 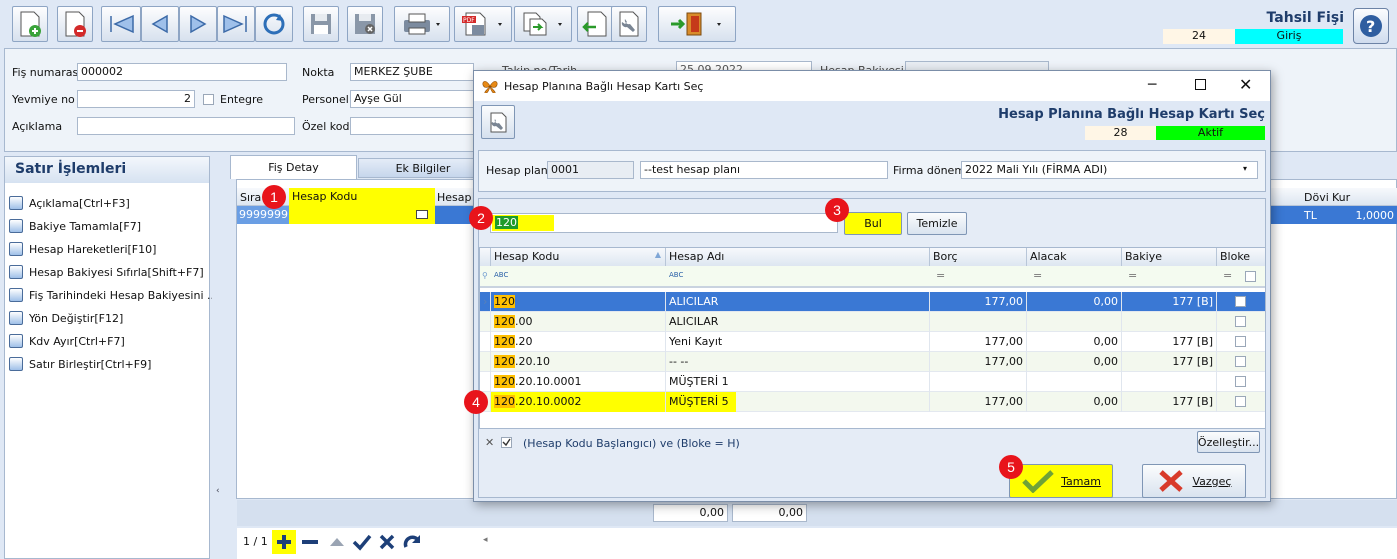 I want to click on next-icon, so click(x=198, y=24).